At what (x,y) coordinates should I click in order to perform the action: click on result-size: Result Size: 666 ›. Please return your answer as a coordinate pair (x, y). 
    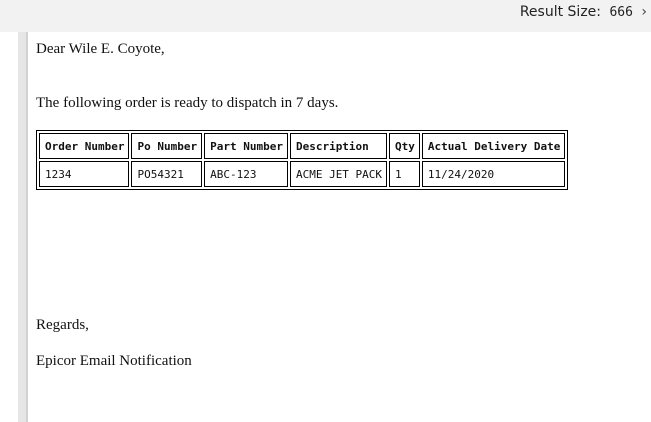
    Looking at the image, I should click on (583, 12).